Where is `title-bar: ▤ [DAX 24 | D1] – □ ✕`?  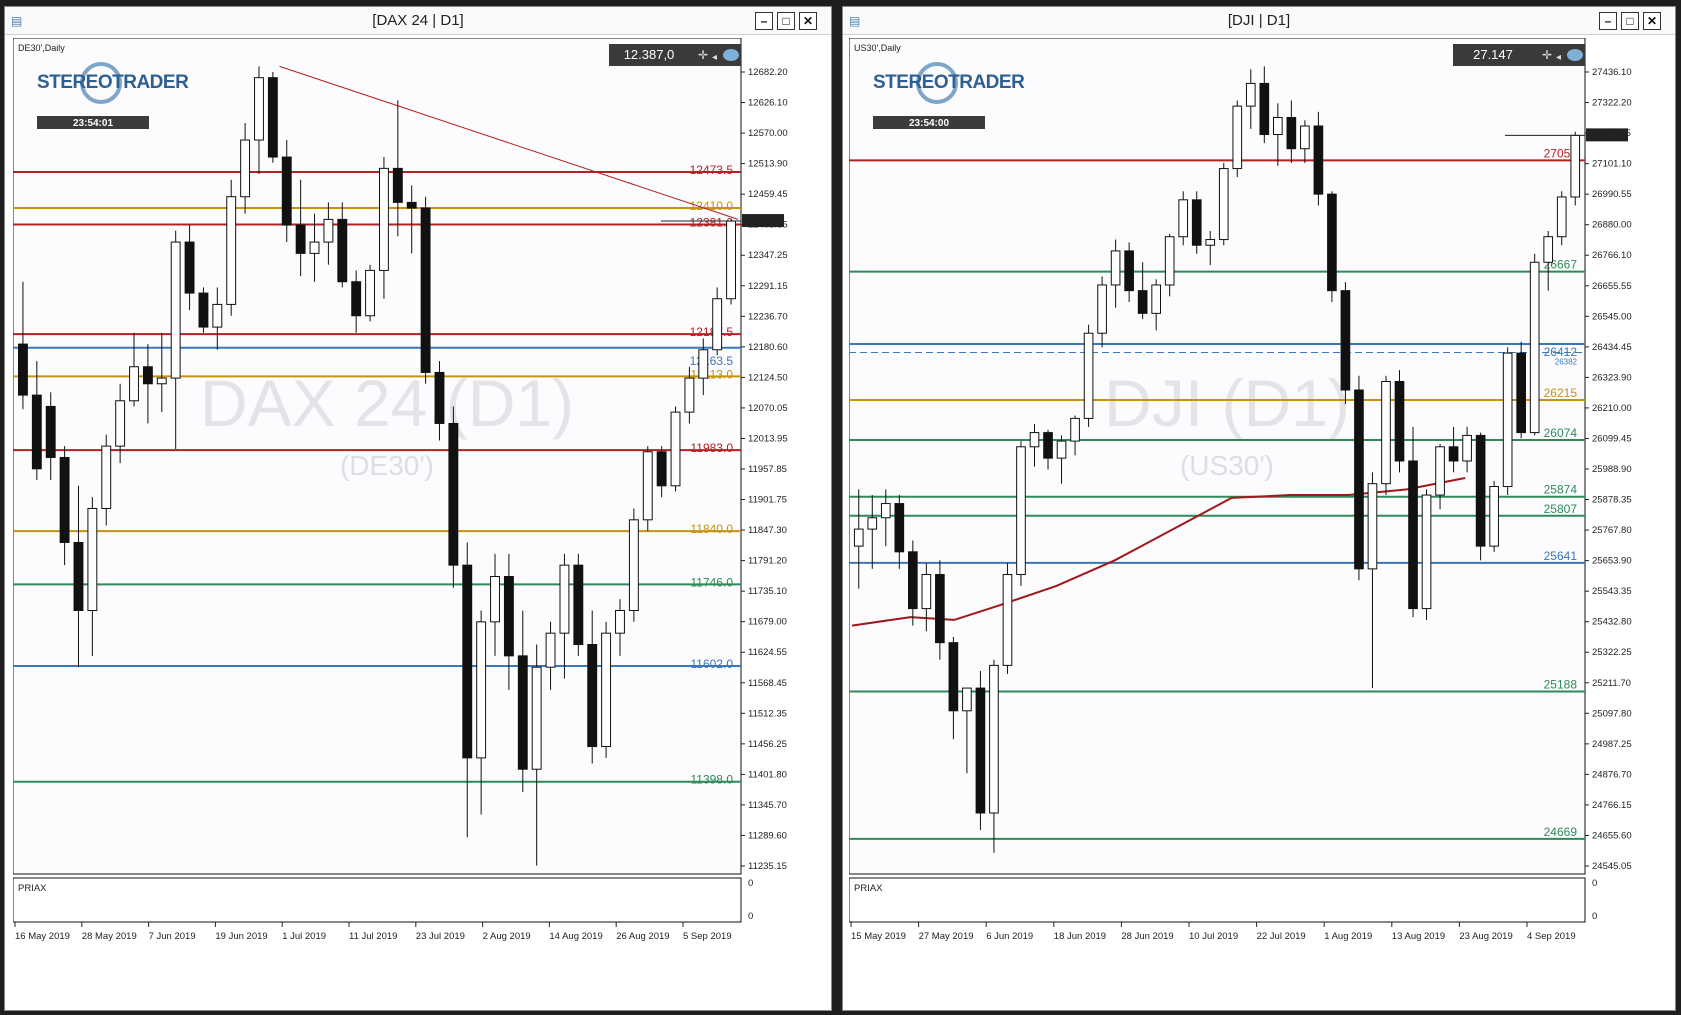 title-bar: ▤ [DAX 24 | D1] – □ ✕ is located at coordinates (418, 21).